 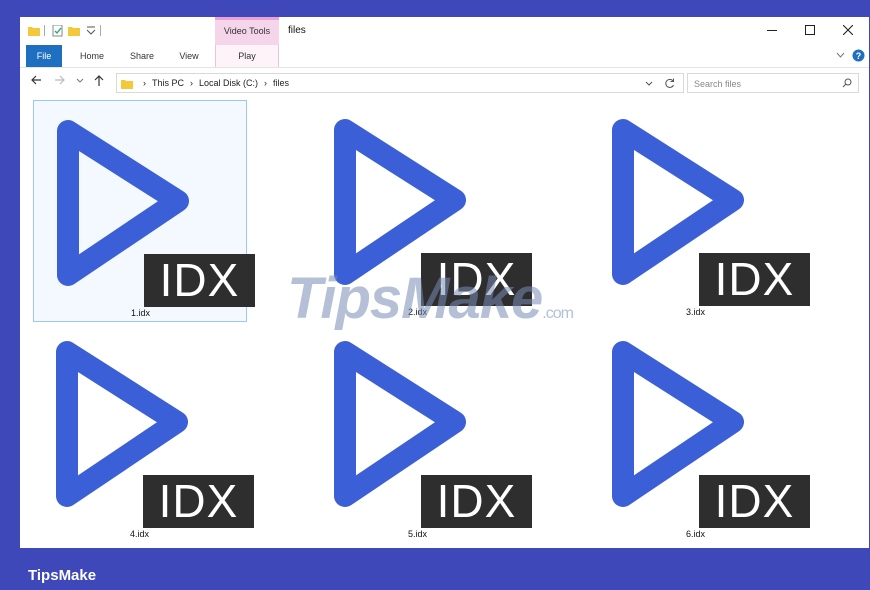 What do you see at coordinates (444, 31) in the screenshot?
I see `title-bar: Video Tools files` at bounding box center [444, 31].